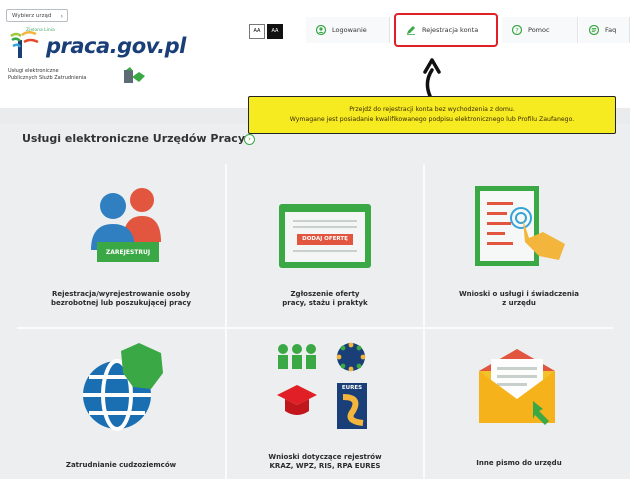  What do you see at coordinates (325, 457) in the screenshot?
I see `tile-registers-line-1: Wnioski dotyczące rejestrów` at bounding box center [325, 457].